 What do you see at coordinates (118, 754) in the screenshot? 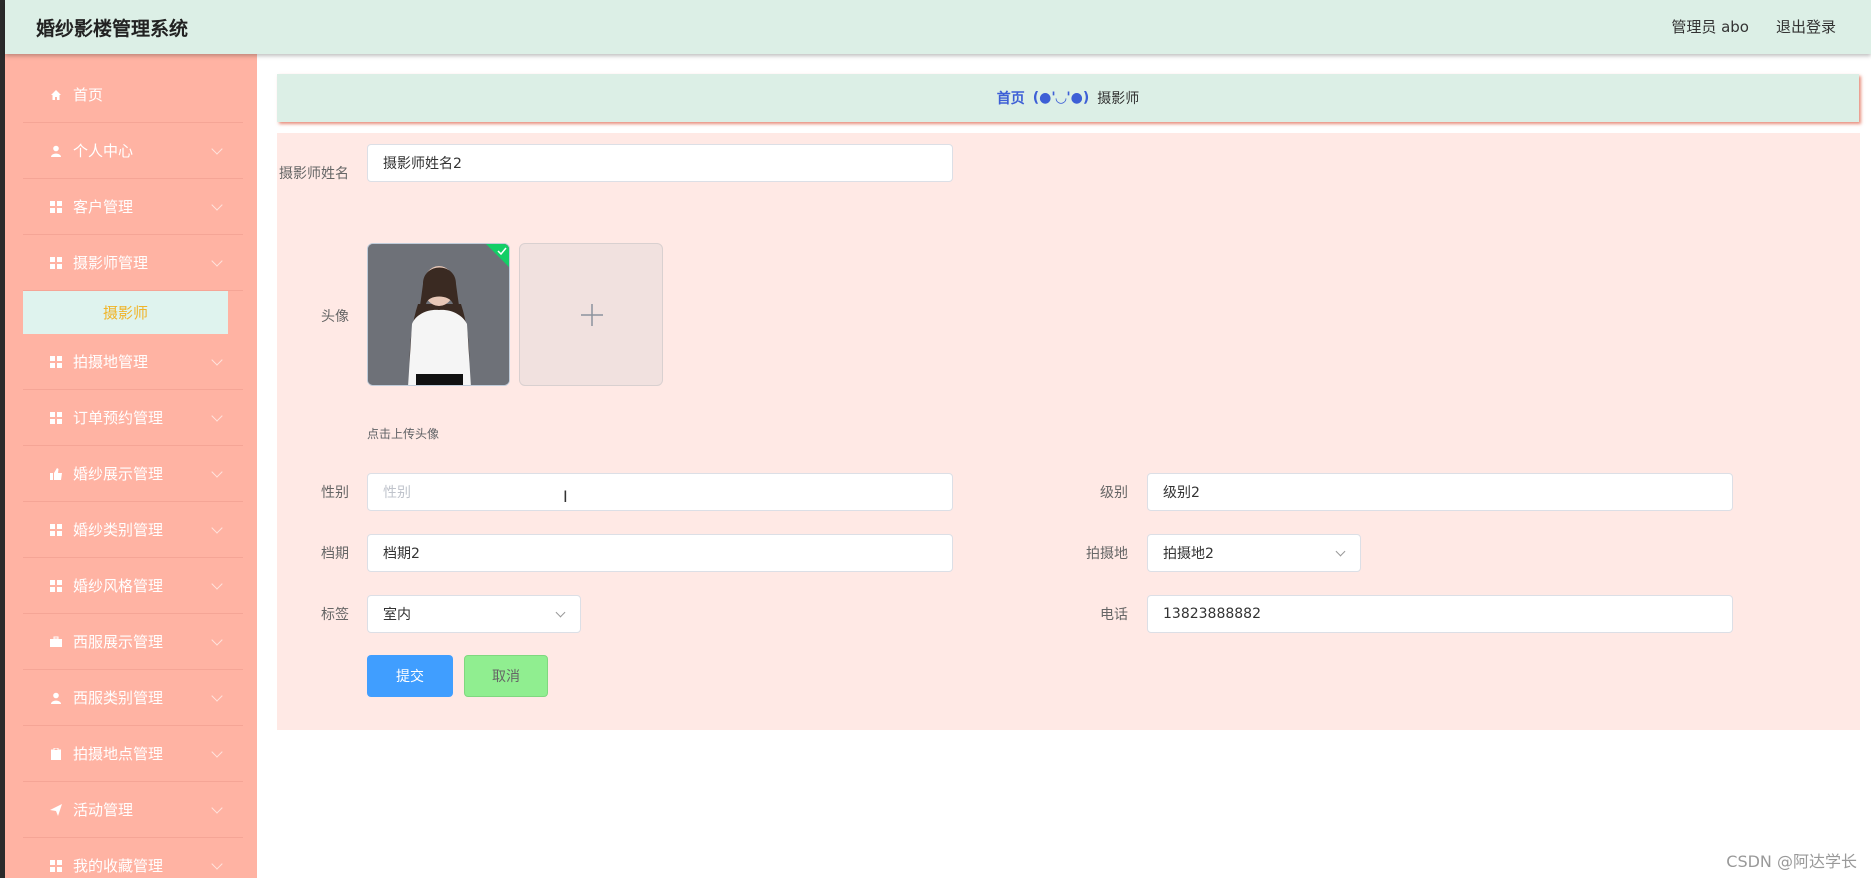
I see `sidebar-item-label: 拍摄地点管理` at bounding box center [118, 754].